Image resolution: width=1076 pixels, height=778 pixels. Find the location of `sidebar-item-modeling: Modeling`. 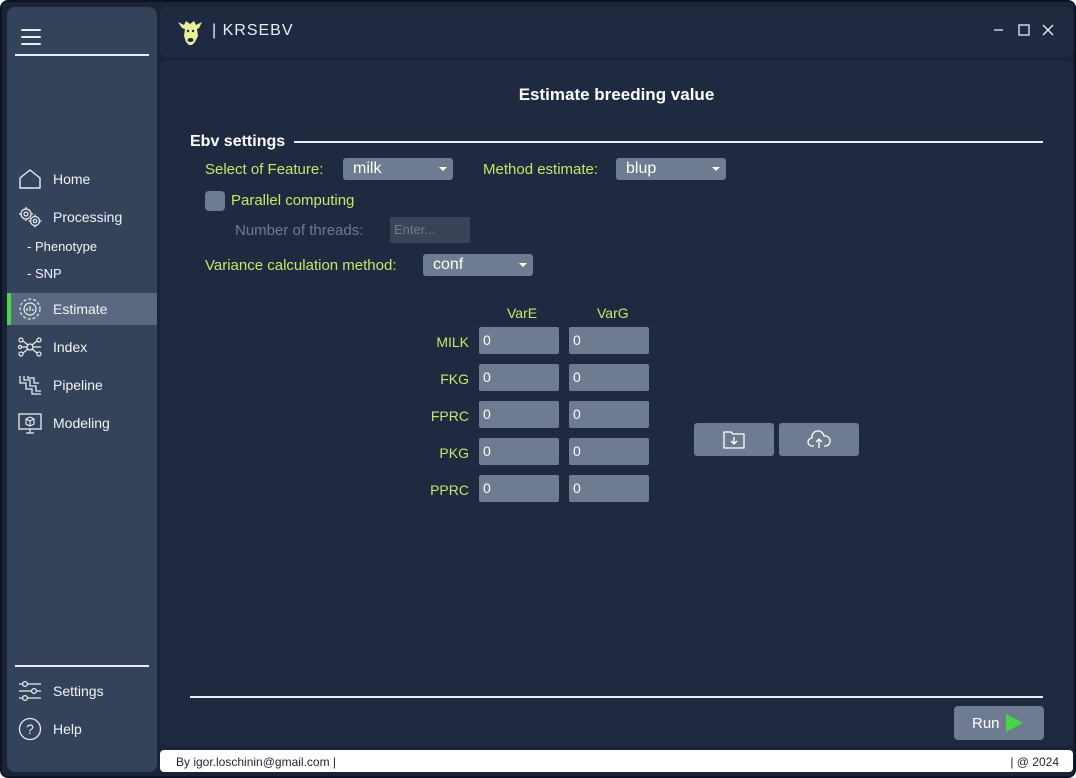

sidebar-item-modeling: Modeling is located at coordinates (82, 423).